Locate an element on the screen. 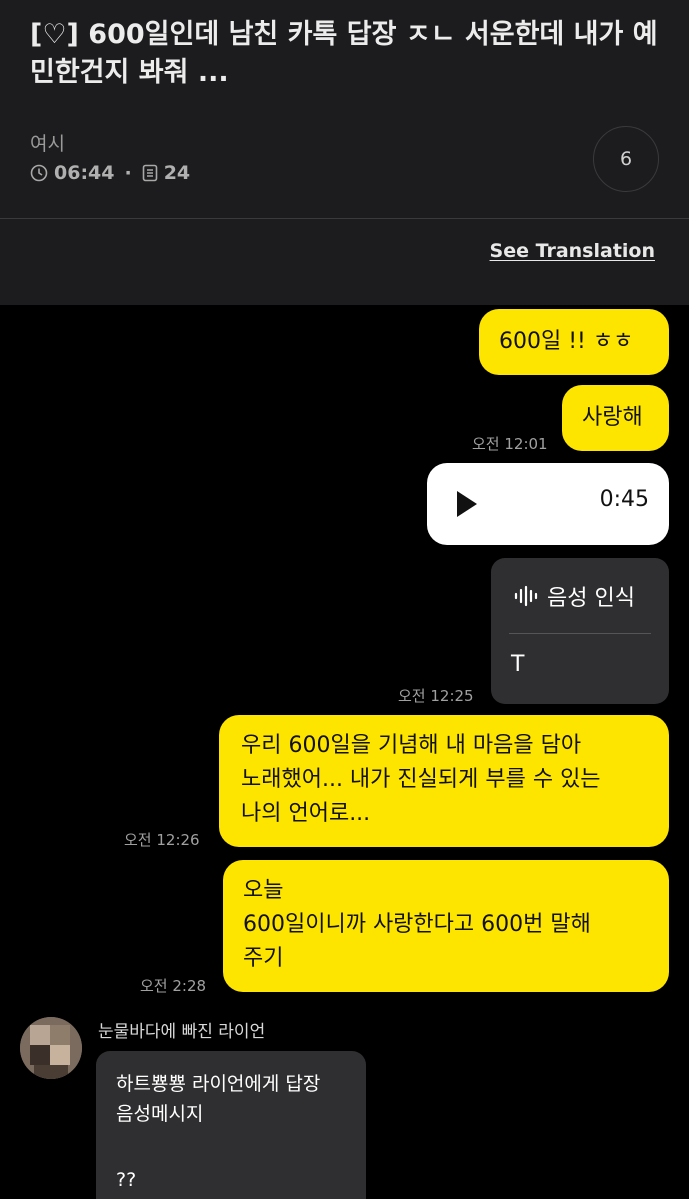 This screenshot has width=689, height=1199. speech-recognition-card: 음성 인식 T is located at coordinates (580, 631).